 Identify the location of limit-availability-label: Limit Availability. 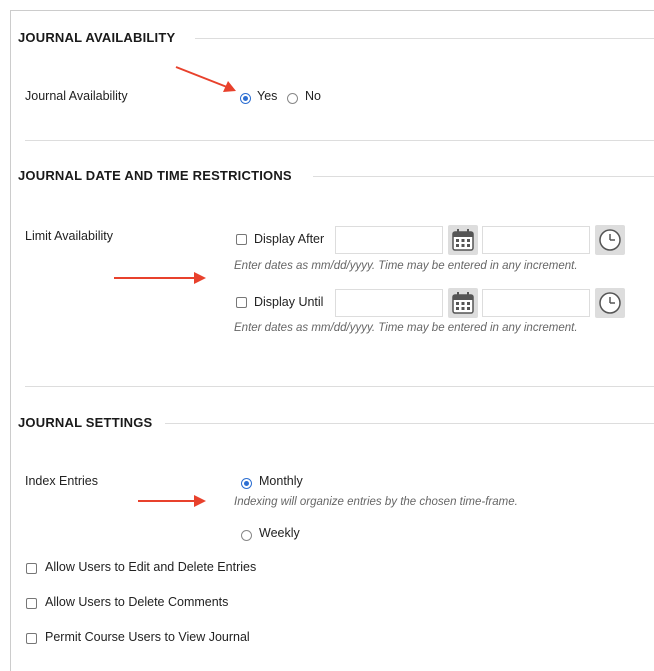
(69, 236).